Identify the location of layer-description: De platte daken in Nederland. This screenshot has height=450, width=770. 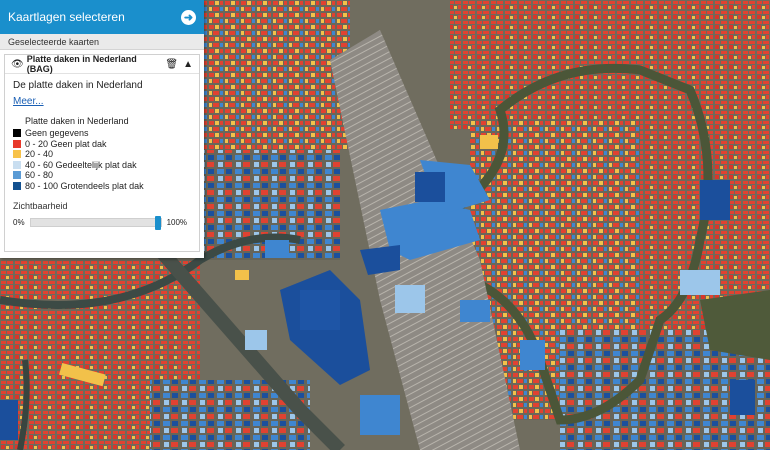
(78, 85).